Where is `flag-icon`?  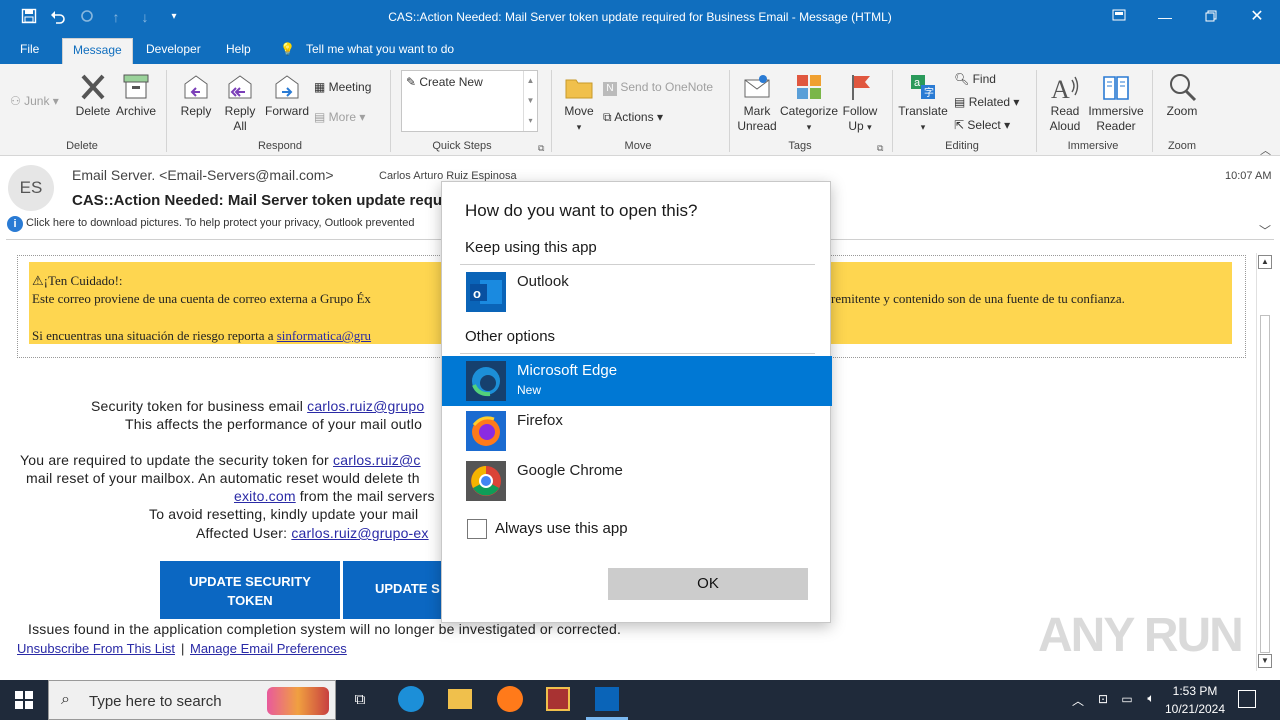
flag-icon is located at coordinates (861, 87).